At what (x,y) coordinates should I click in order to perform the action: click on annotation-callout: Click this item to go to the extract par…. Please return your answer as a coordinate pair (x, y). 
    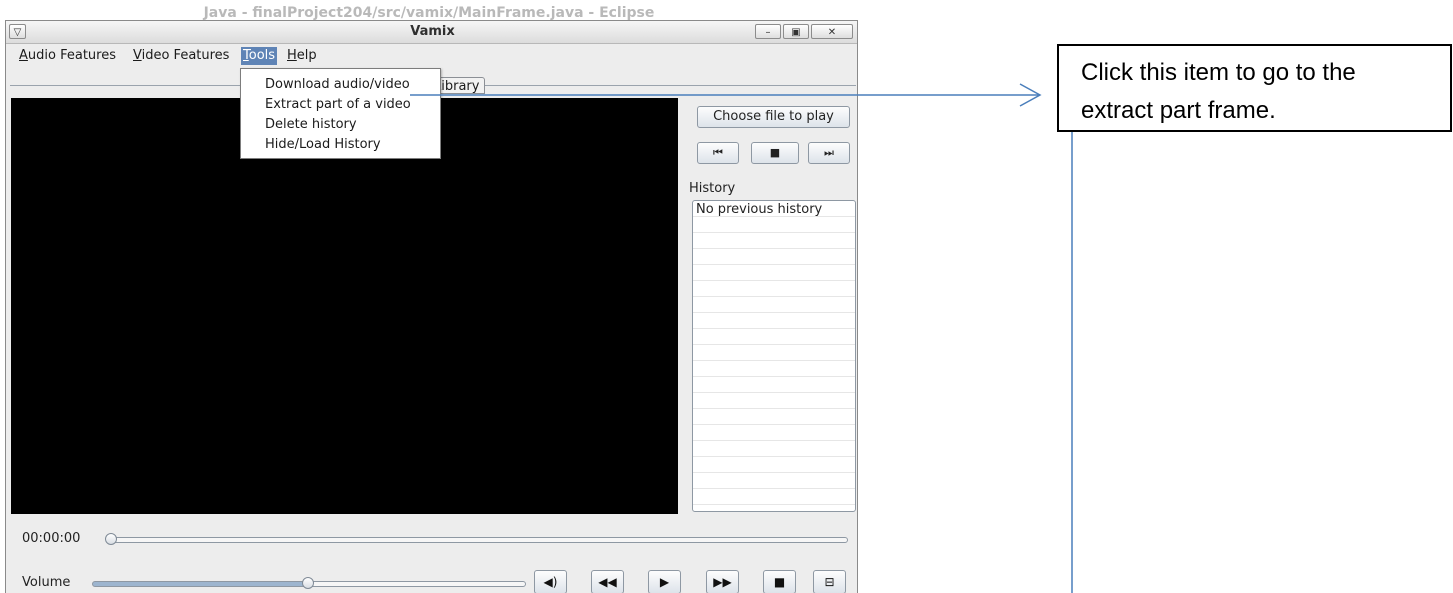
    Looking at the image, I should click on (1254, 88).